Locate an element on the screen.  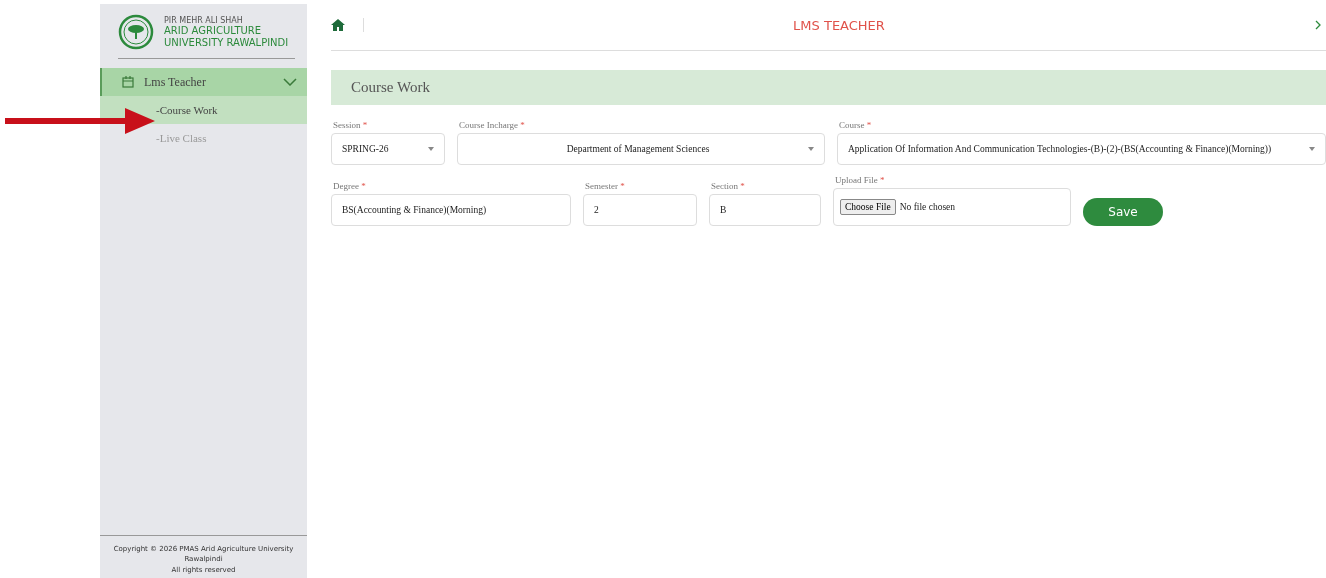
chevron-icon is located at coordinates (290, 82).